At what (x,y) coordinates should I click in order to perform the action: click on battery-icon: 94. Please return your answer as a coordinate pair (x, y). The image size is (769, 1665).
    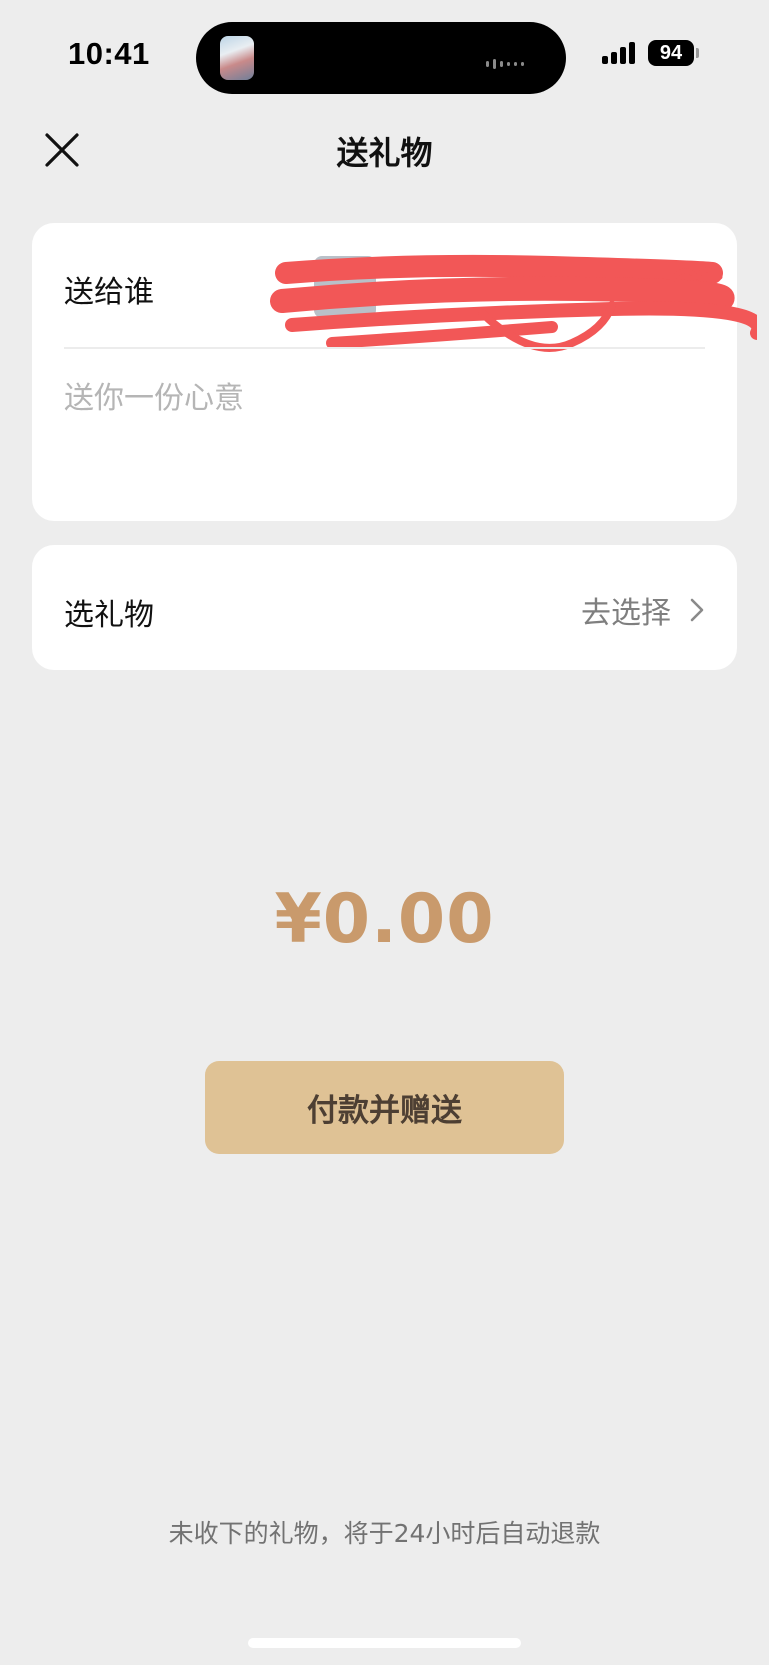
    Looking at the image, I should click on (671, 53).